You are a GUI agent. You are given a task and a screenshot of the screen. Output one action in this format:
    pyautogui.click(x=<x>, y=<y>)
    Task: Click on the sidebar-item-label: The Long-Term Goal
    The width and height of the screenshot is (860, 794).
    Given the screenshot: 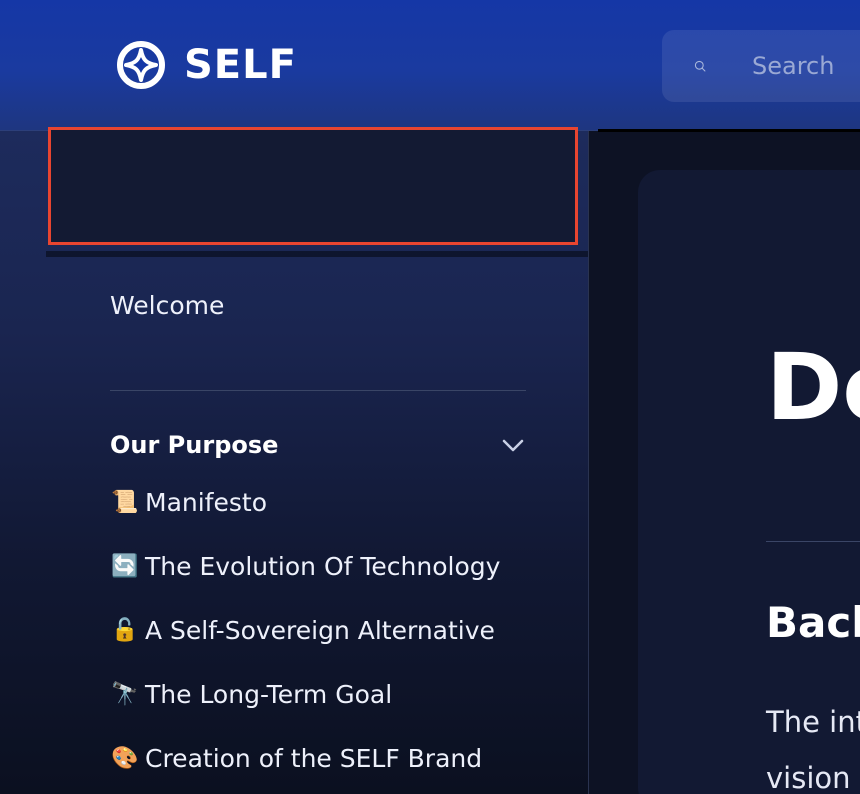 What is the action you would take?
    pyautogui.click(x=269, y=694)
    